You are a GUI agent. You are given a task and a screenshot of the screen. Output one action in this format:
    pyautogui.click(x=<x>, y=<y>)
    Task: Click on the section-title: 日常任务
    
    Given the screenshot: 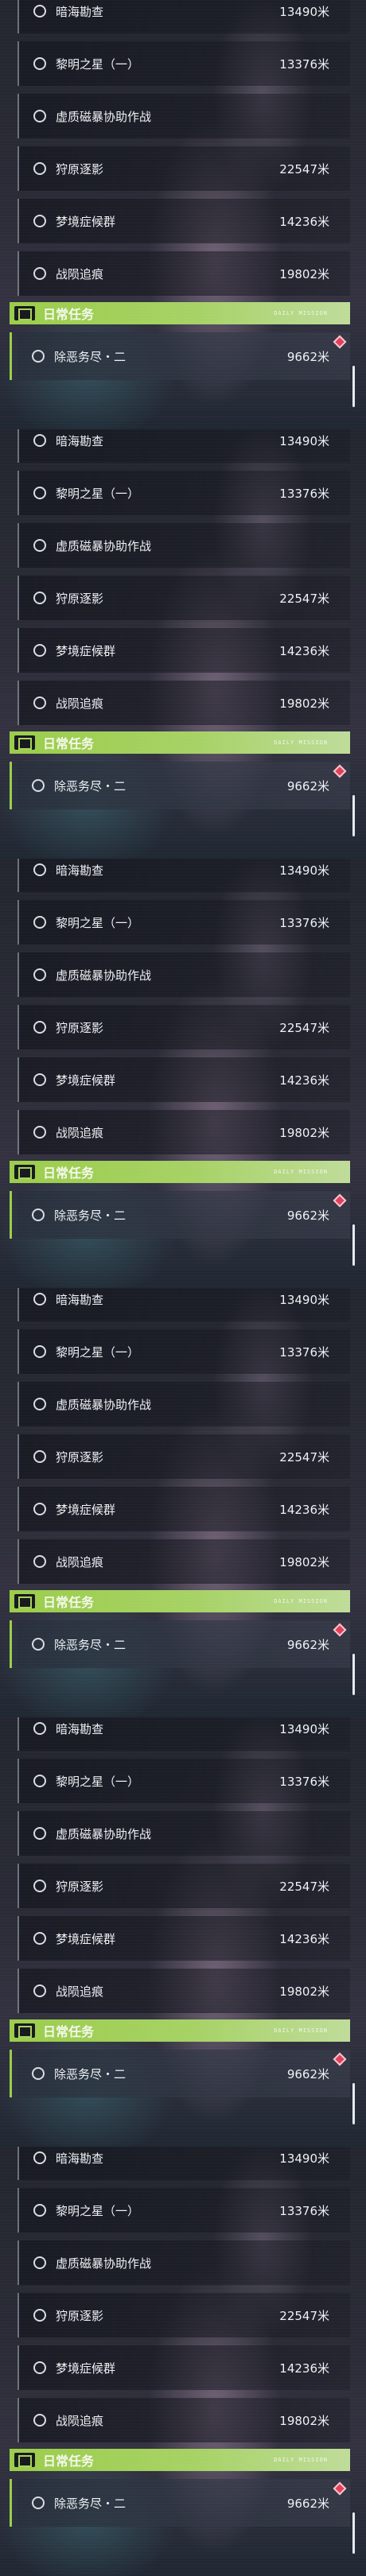 What is the action you would take?
    pyautogui.click(x=69, y=314)
    